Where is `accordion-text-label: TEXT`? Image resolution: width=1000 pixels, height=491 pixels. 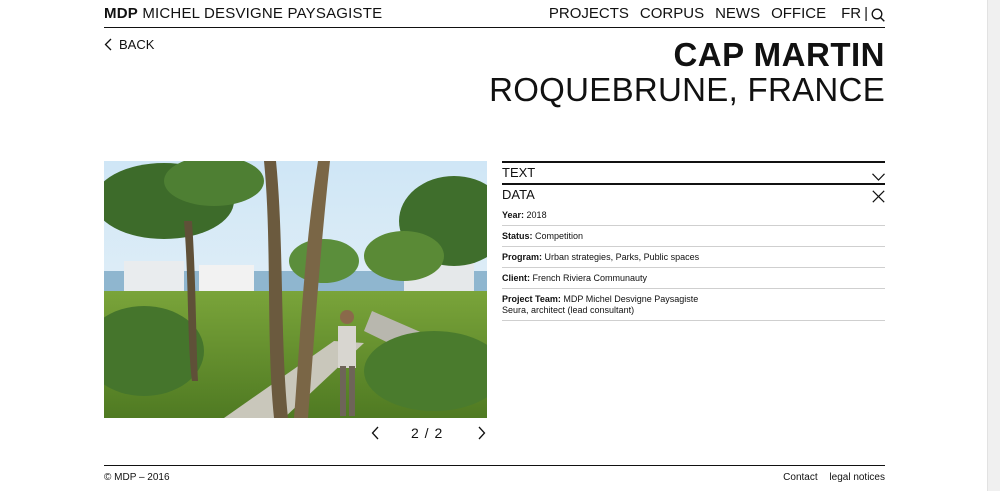 accordion-text-label: TEXT is located at coordinates (519, 172).